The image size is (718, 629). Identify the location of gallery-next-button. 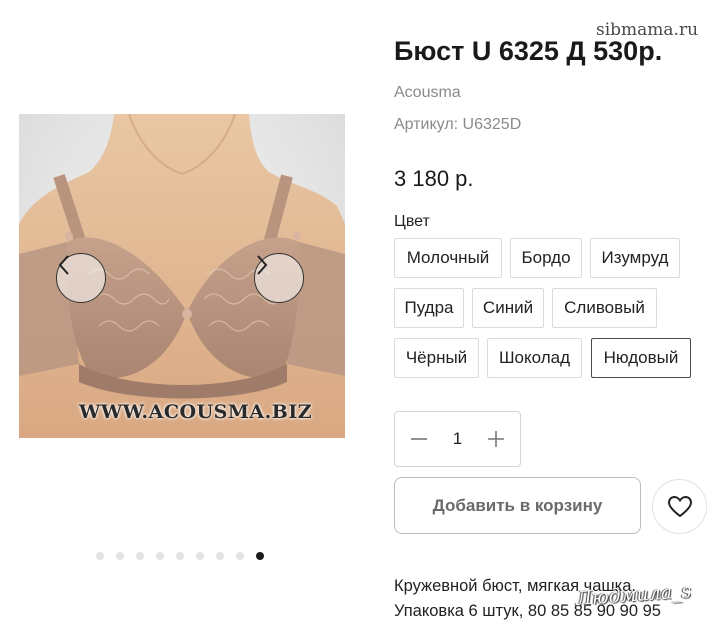
(279, 278).